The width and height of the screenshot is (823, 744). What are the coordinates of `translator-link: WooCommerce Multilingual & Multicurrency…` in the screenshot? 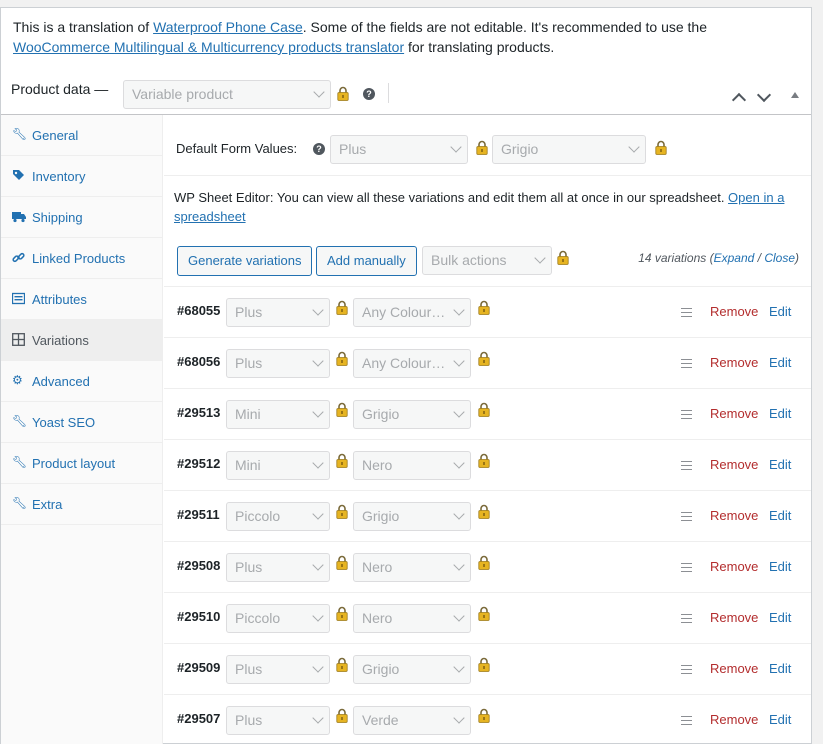 It's located at (208, 47).